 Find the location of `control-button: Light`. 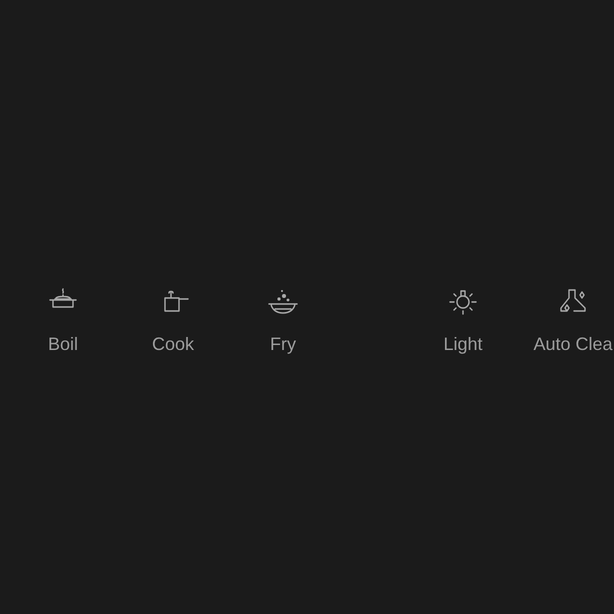

control-button: Light is located at coordinates (463, 320).